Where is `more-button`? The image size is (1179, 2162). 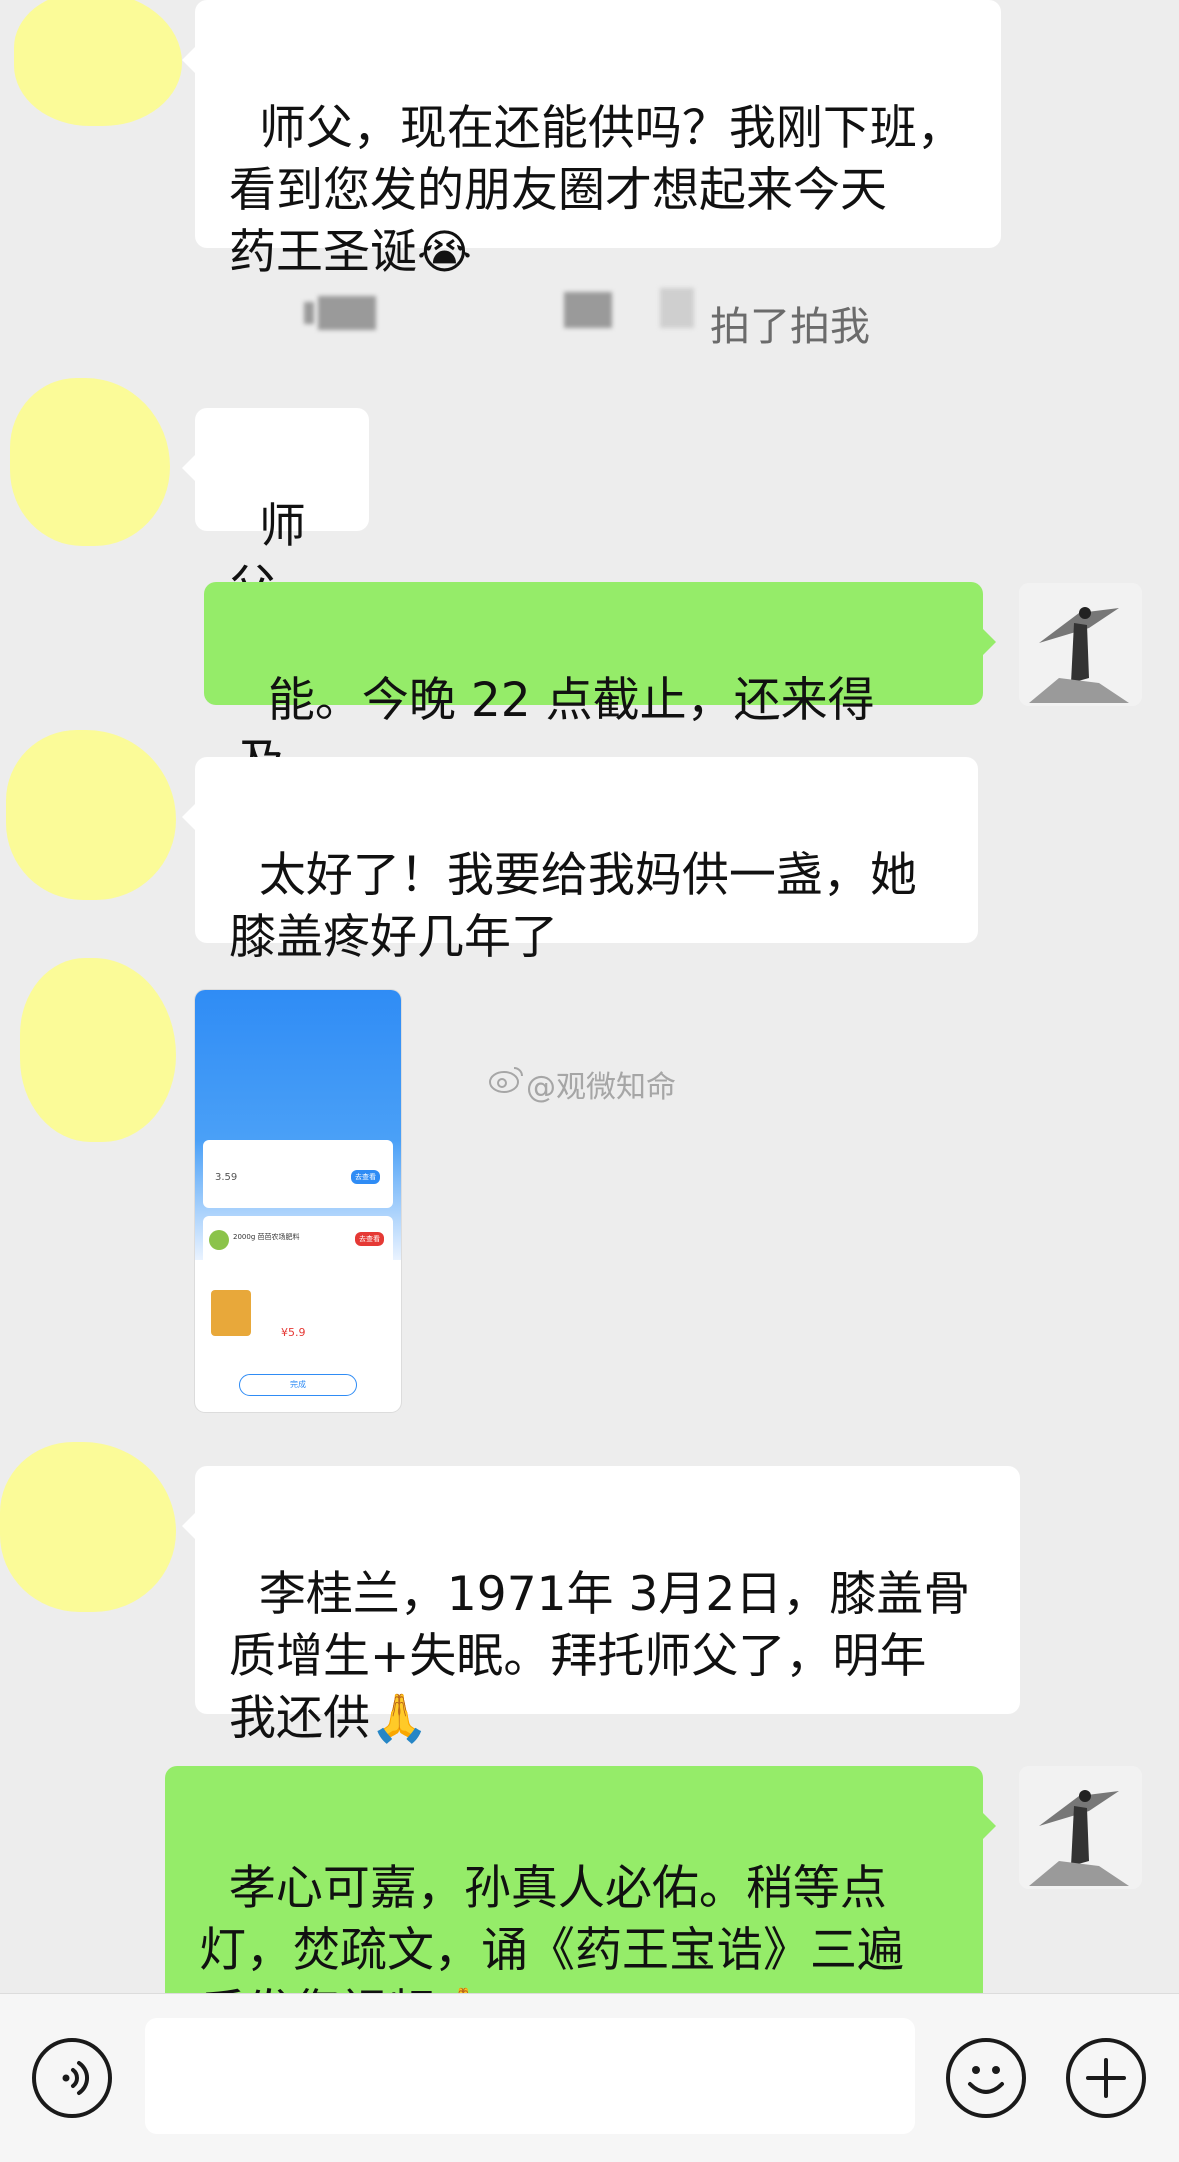 more-button is located at coordinates (1106, 2078).